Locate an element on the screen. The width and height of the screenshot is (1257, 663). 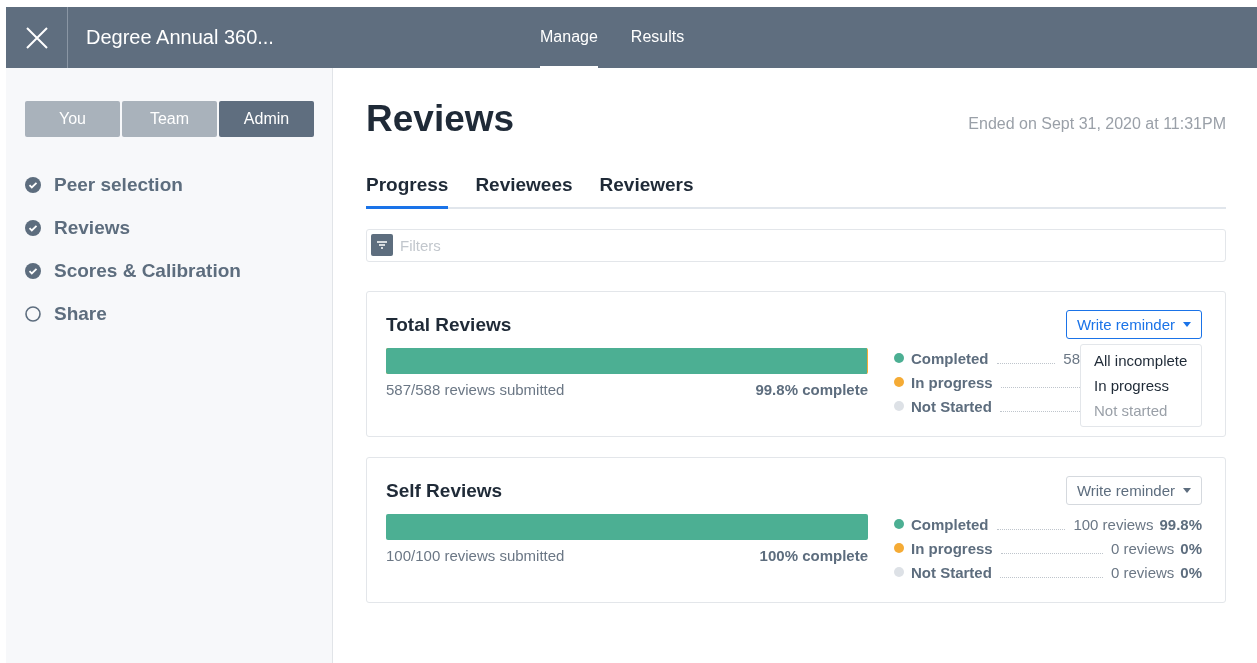
menu-item: Not started is located at coordinates (1141, 410).